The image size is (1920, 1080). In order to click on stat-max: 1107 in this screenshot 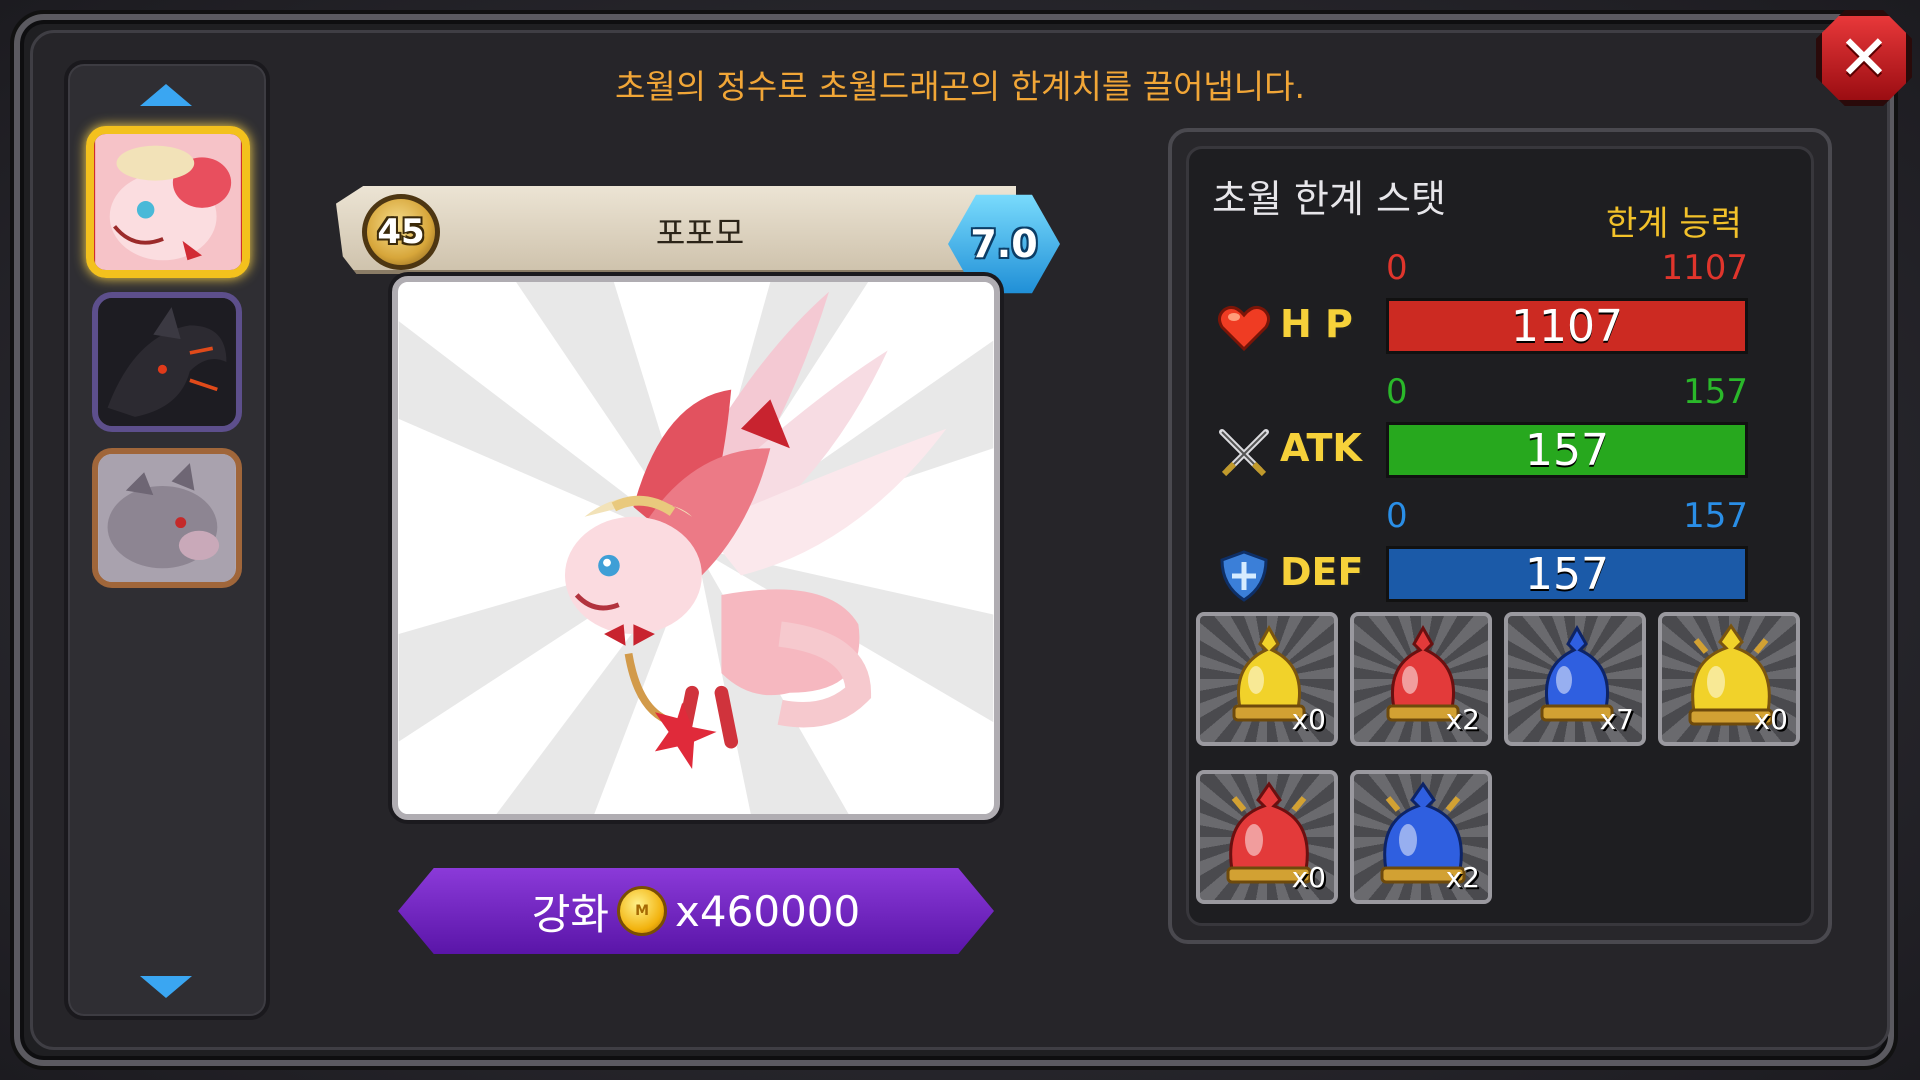, I will do `click(1704, 268)`.